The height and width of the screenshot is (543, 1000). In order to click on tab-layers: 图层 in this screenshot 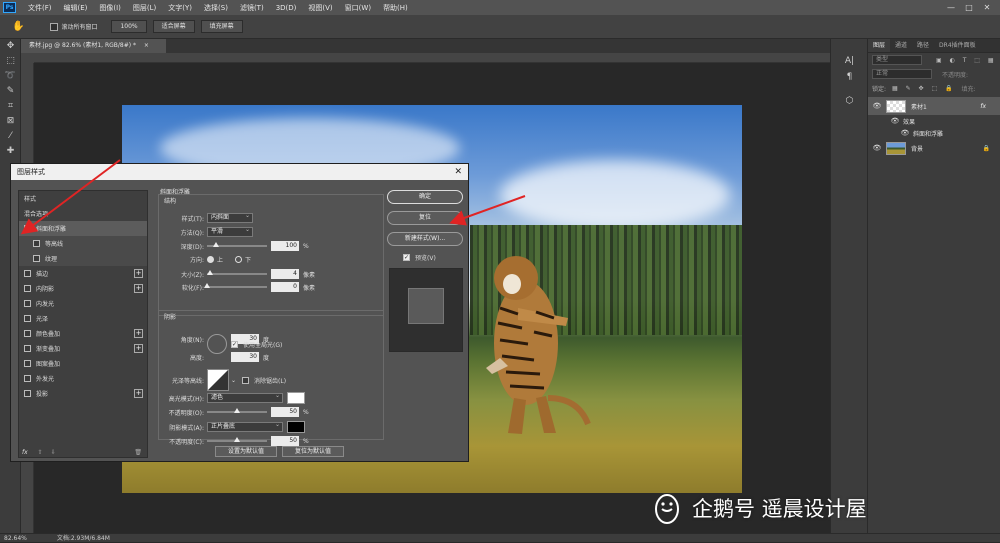, I will do `click(879, 45)`.